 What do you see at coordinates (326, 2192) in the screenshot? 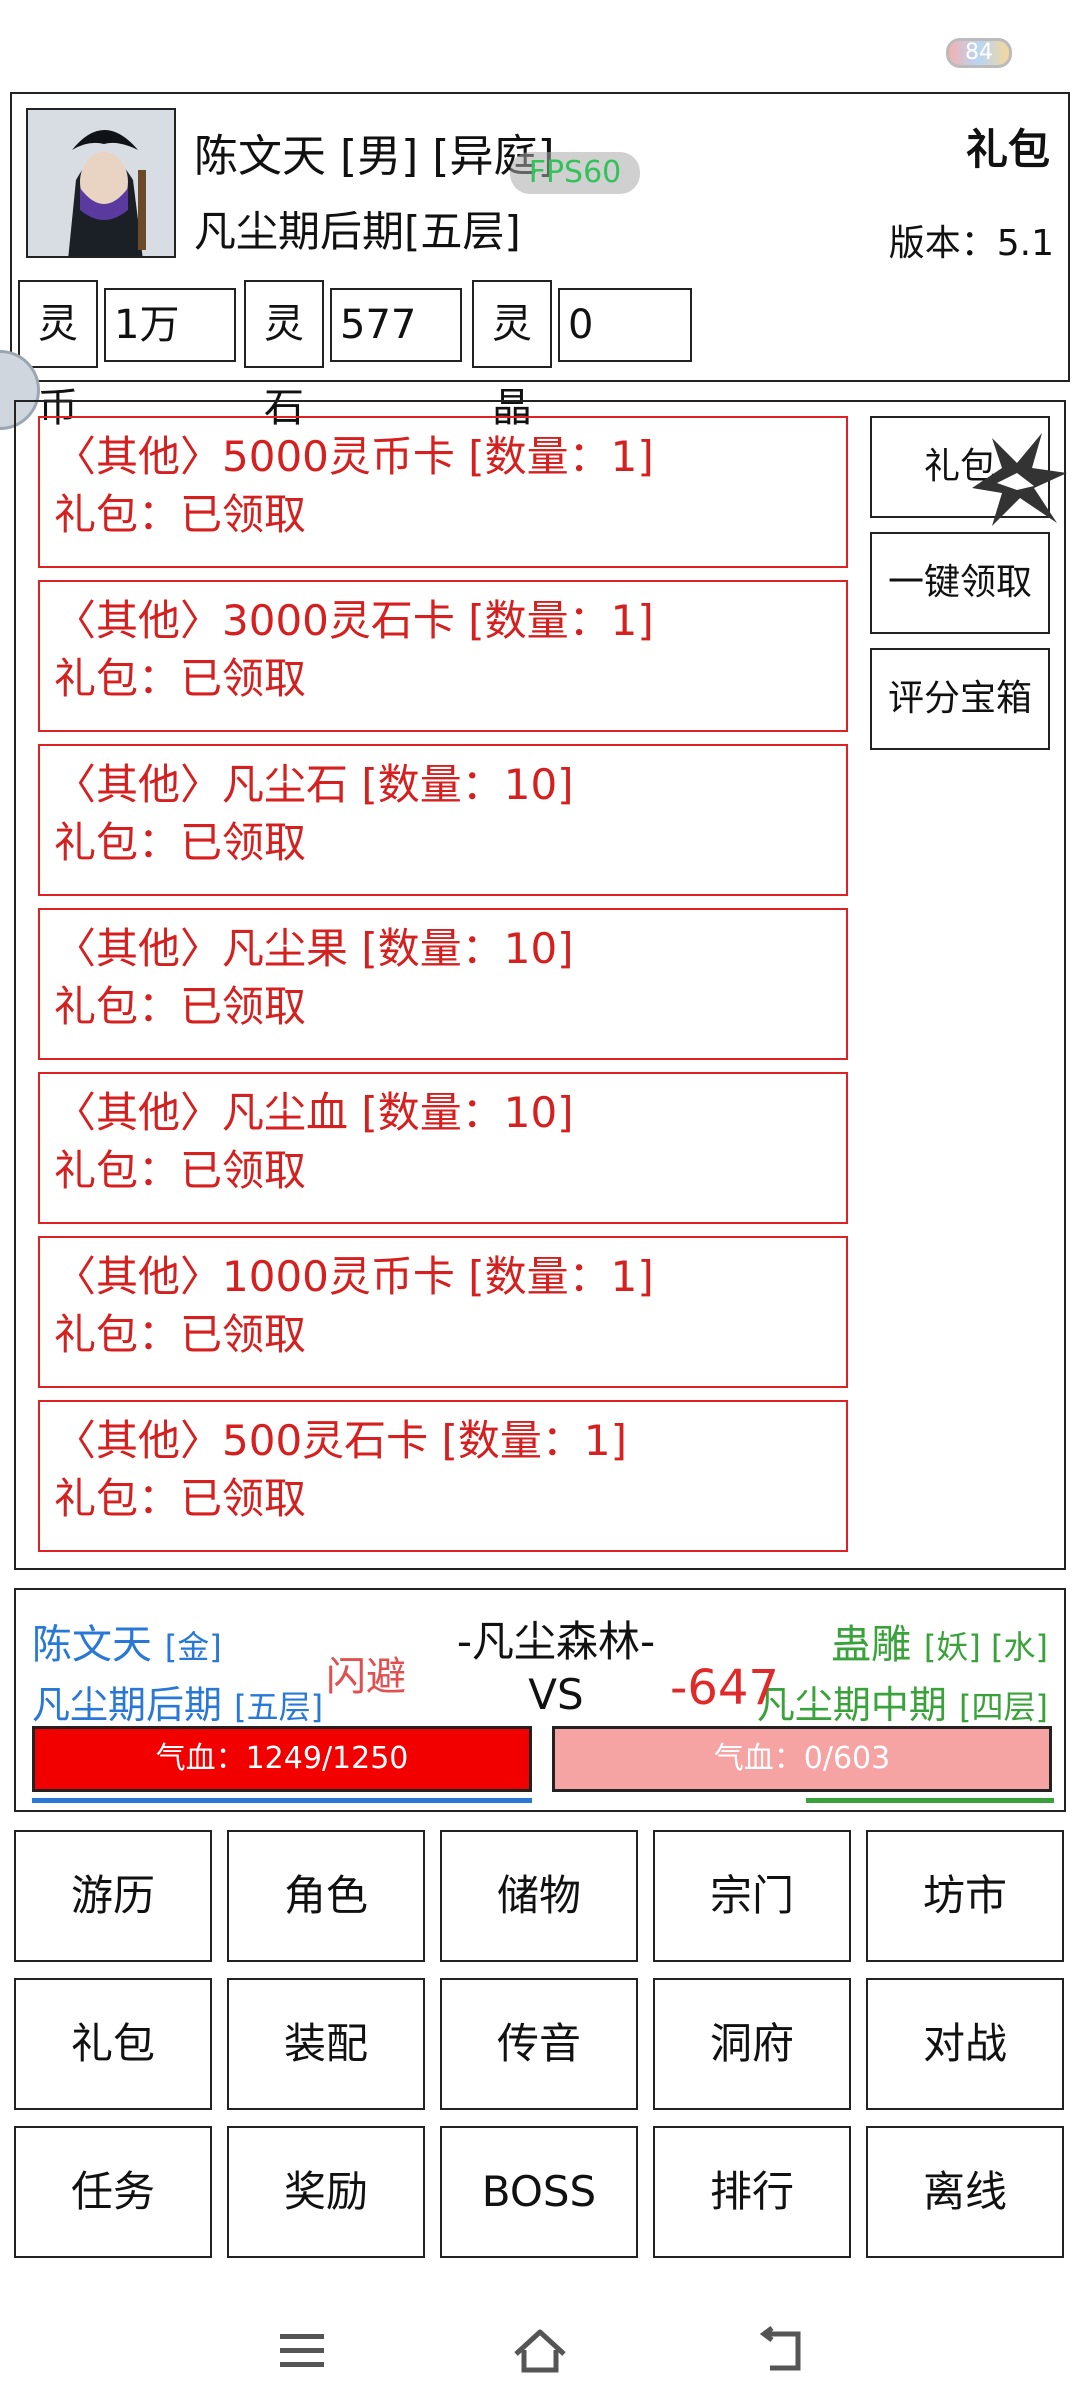
I see `menu-reward-button: 奖励` at bounding box center [326, 2192].